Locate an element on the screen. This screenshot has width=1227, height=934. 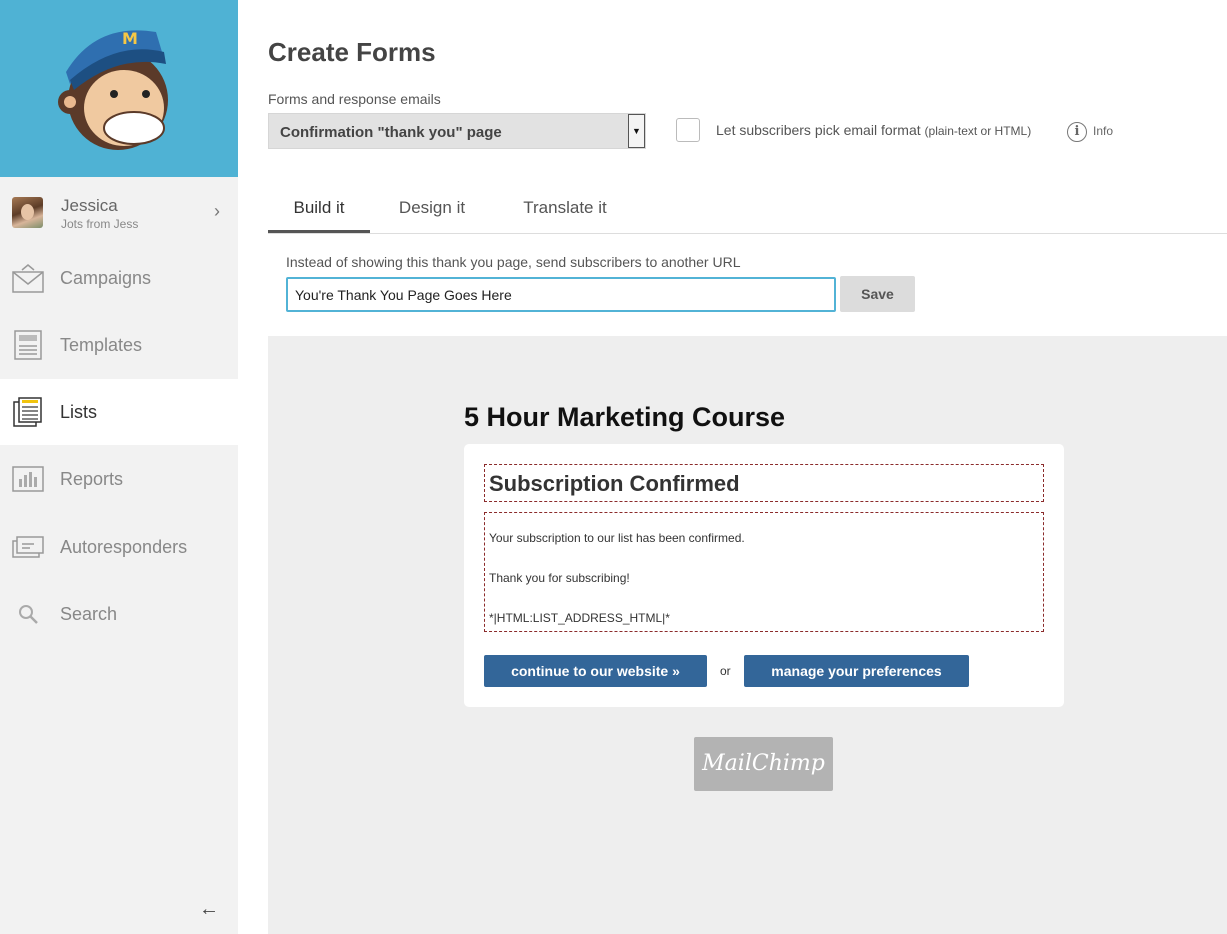
chevron-right-icon: › is located at coordinates (217, 211).